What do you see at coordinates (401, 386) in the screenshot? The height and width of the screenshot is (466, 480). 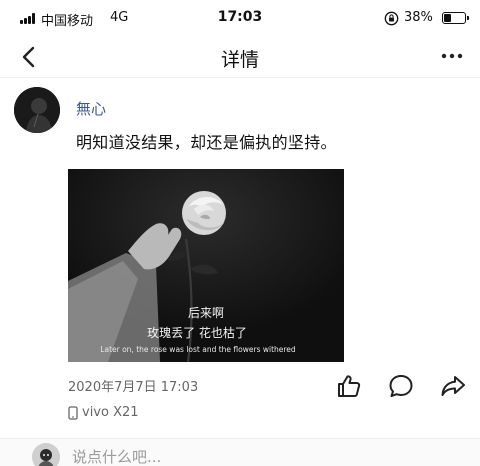 I see `comment-icon` at bounding box center [401, 386].